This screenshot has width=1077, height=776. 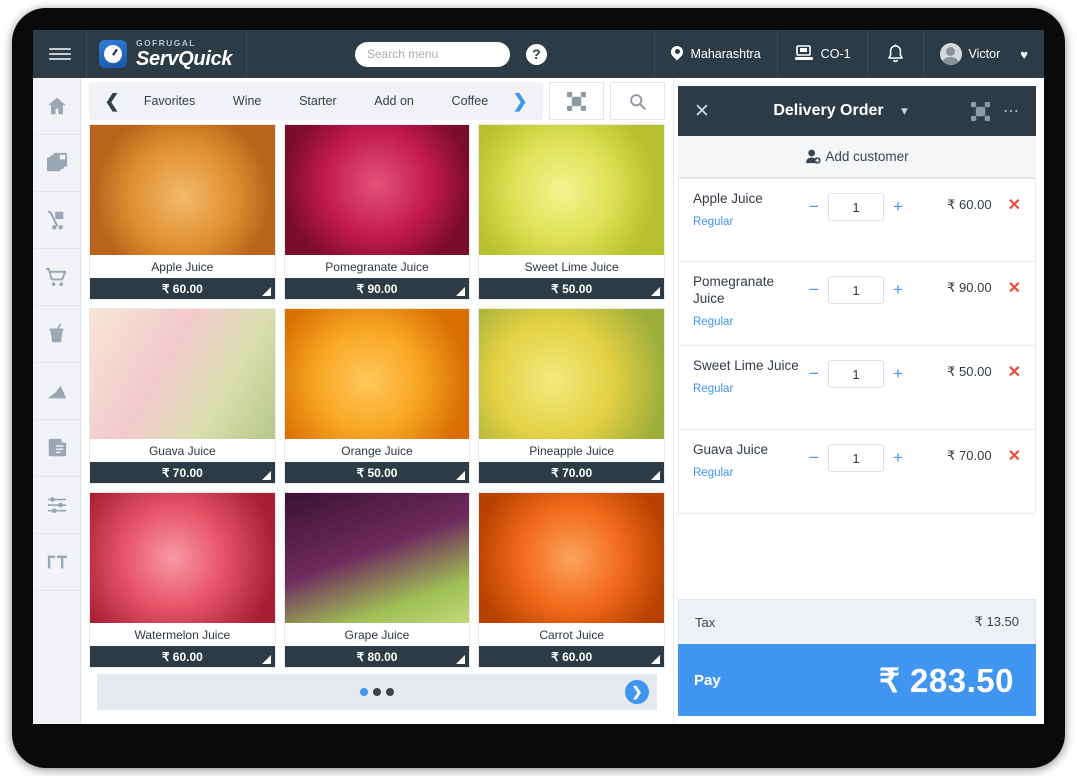 I want to click on product-price: ₹ 80.00, so click(x=377, y=656).